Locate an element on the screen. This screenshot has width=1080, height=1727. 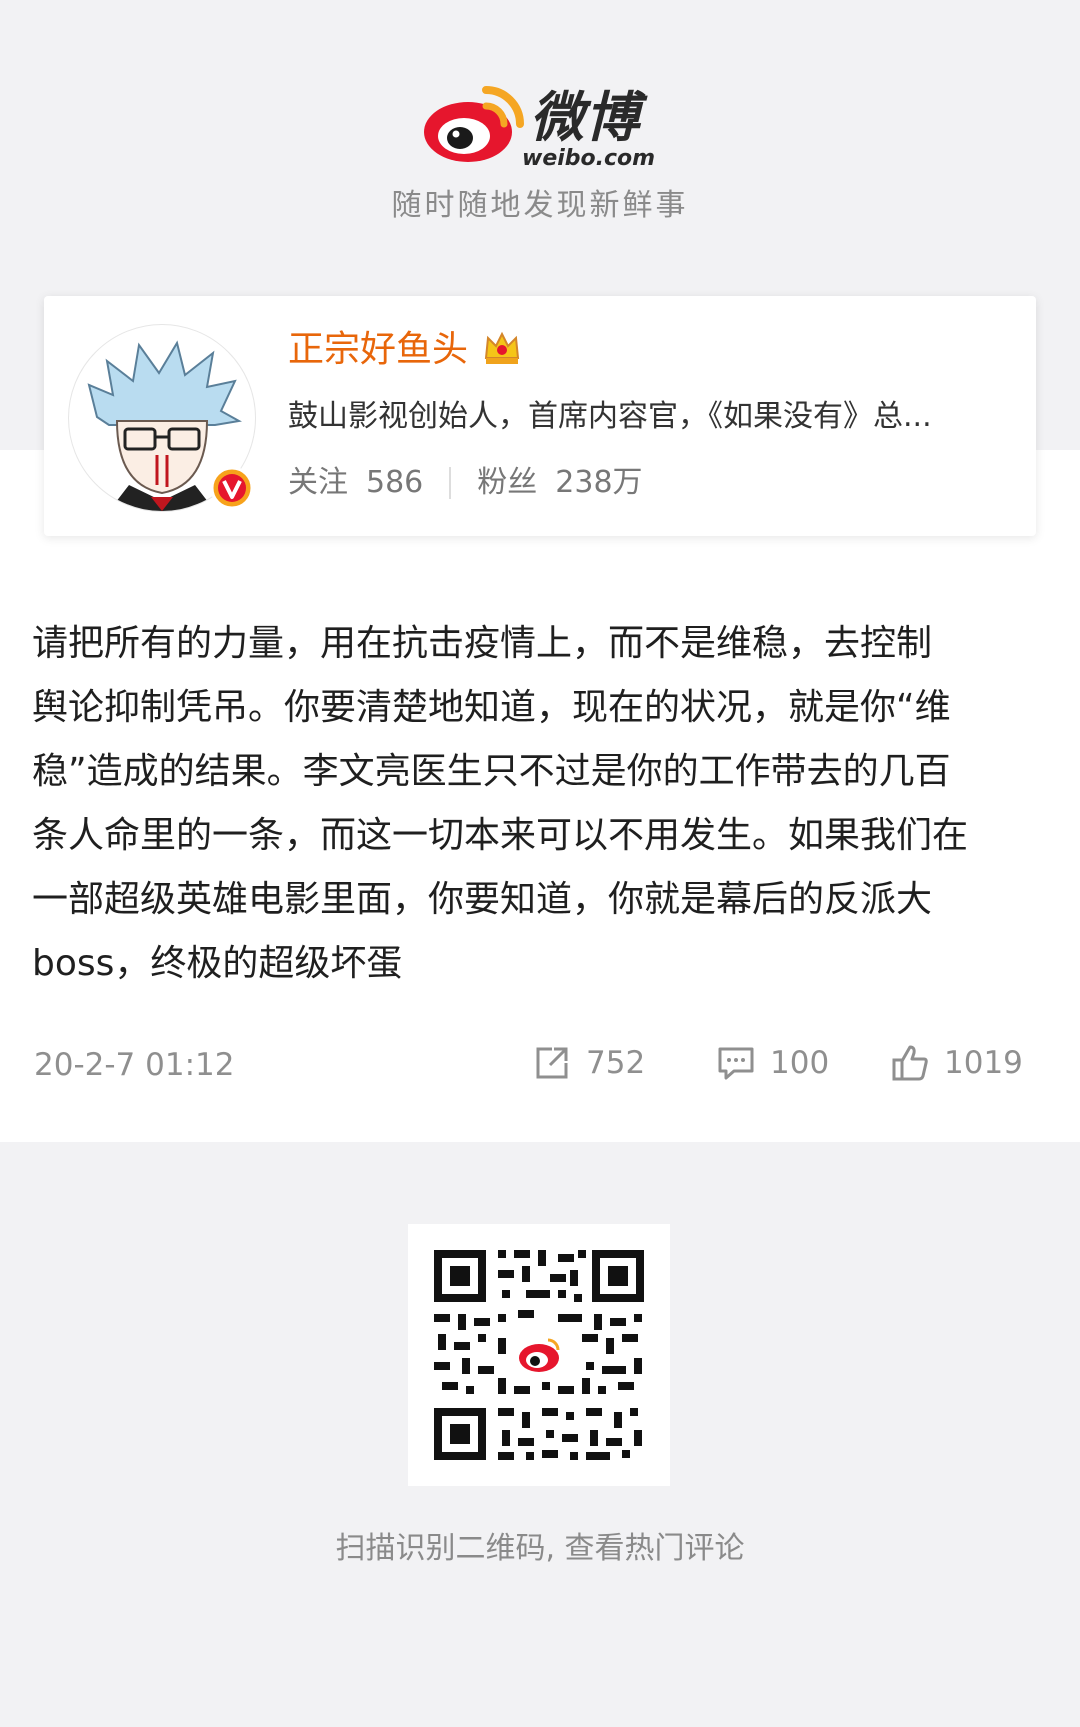
username: 正宗好鱼头 is located at coordinates (378, 350).